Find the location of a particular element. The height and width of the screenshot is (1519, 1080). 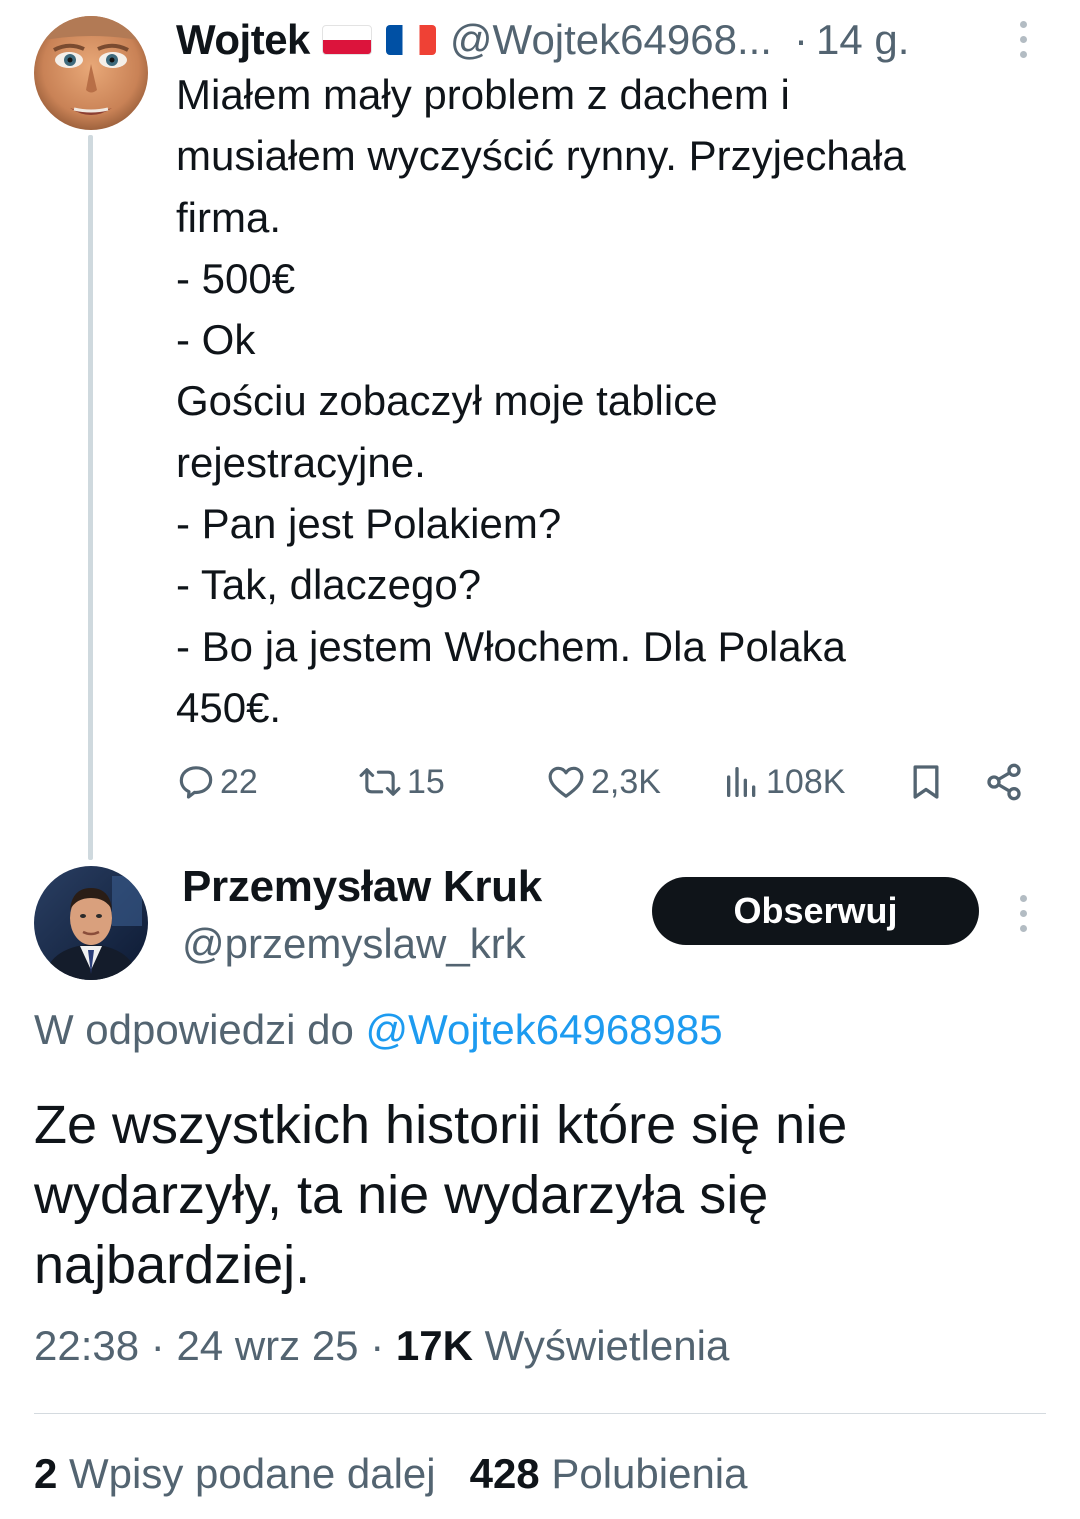

reply-mention-link: @Wojtek64968985 is located at coordinates (544, 1029).